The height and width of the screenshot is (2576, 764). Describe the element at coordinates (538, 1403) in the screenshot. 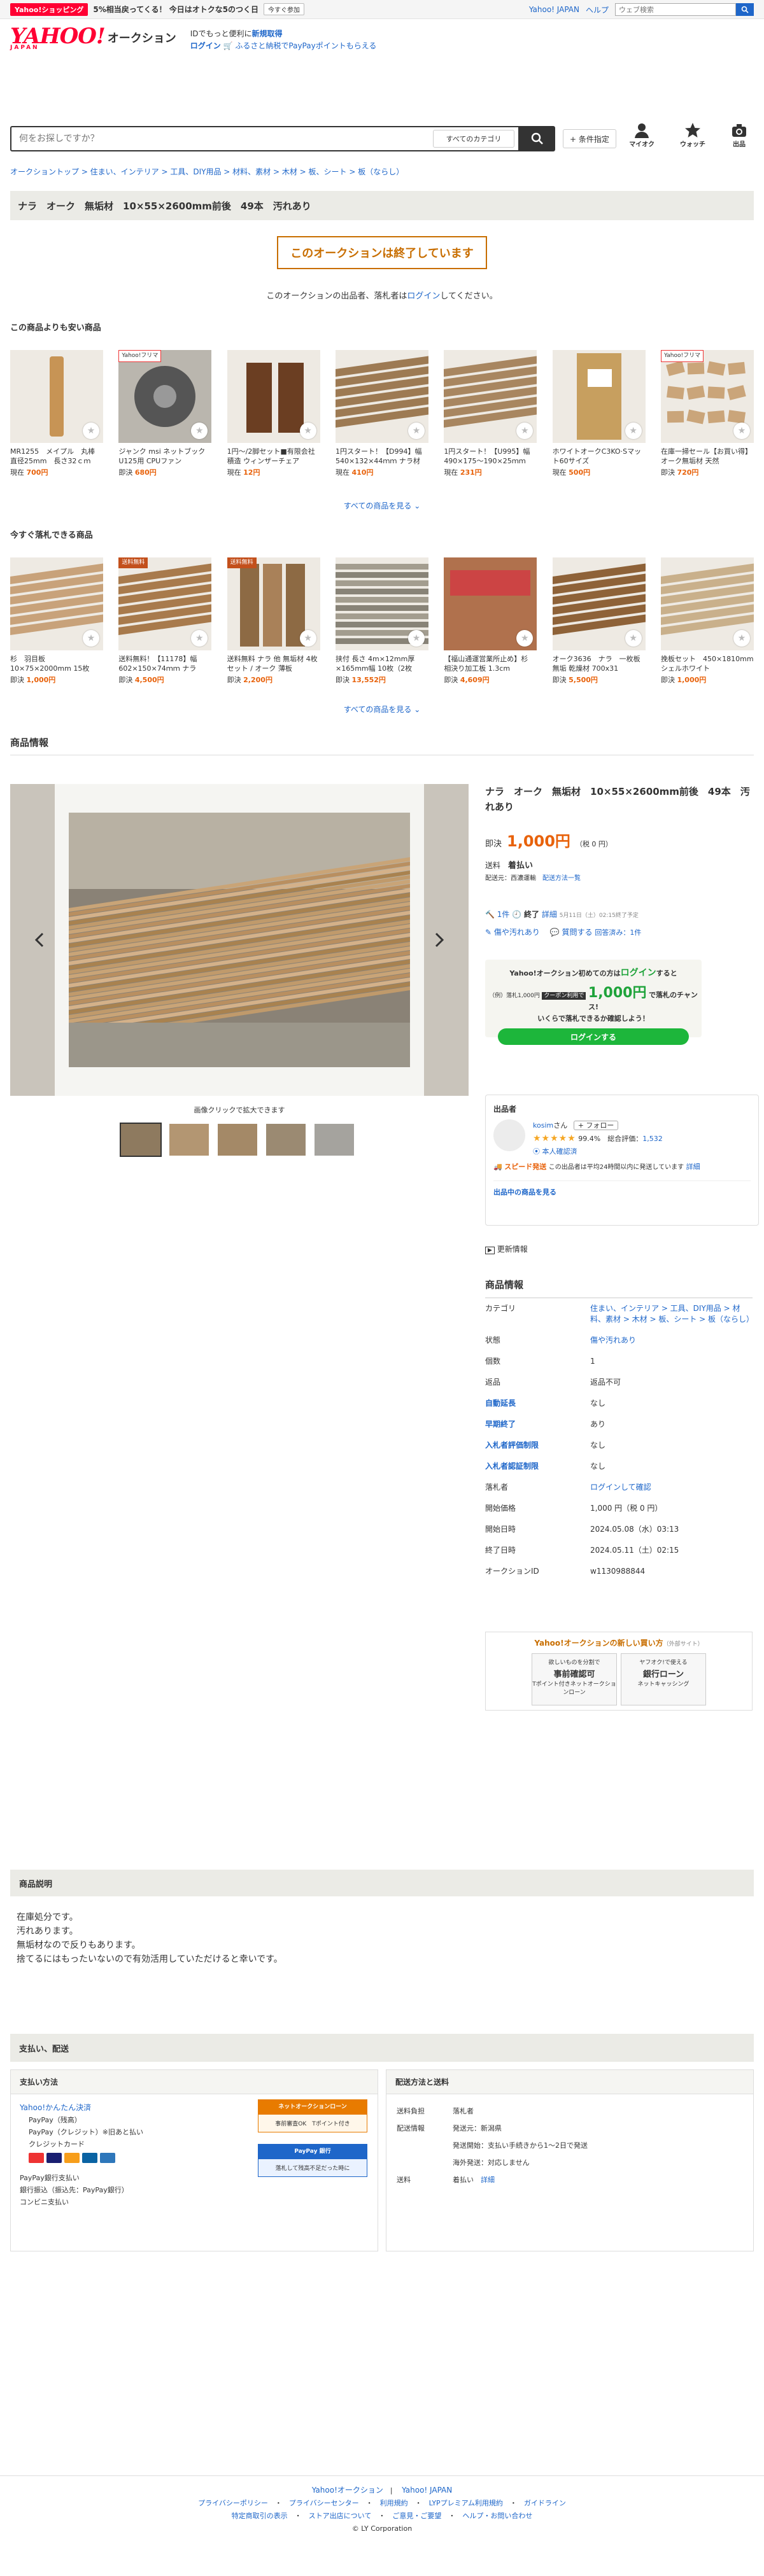

I see `info-key: 自動延長` at that location.